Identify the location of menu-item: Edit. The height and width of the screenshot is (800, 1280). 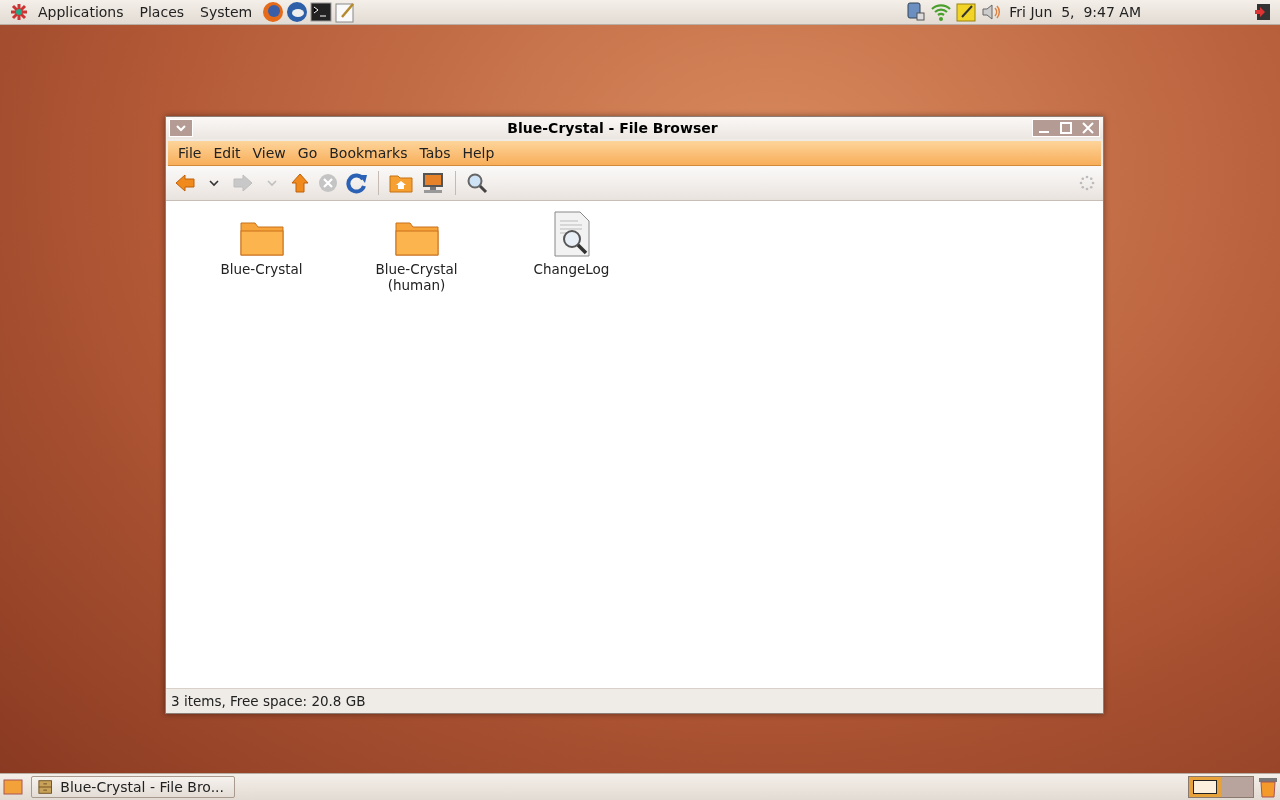
(227, 153).